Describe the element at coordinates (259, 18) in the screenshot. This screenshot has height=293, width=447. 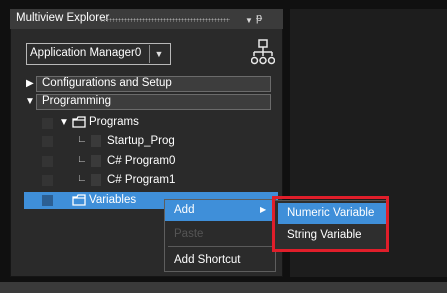
I see `pin-icon: ᵽ` at that location.